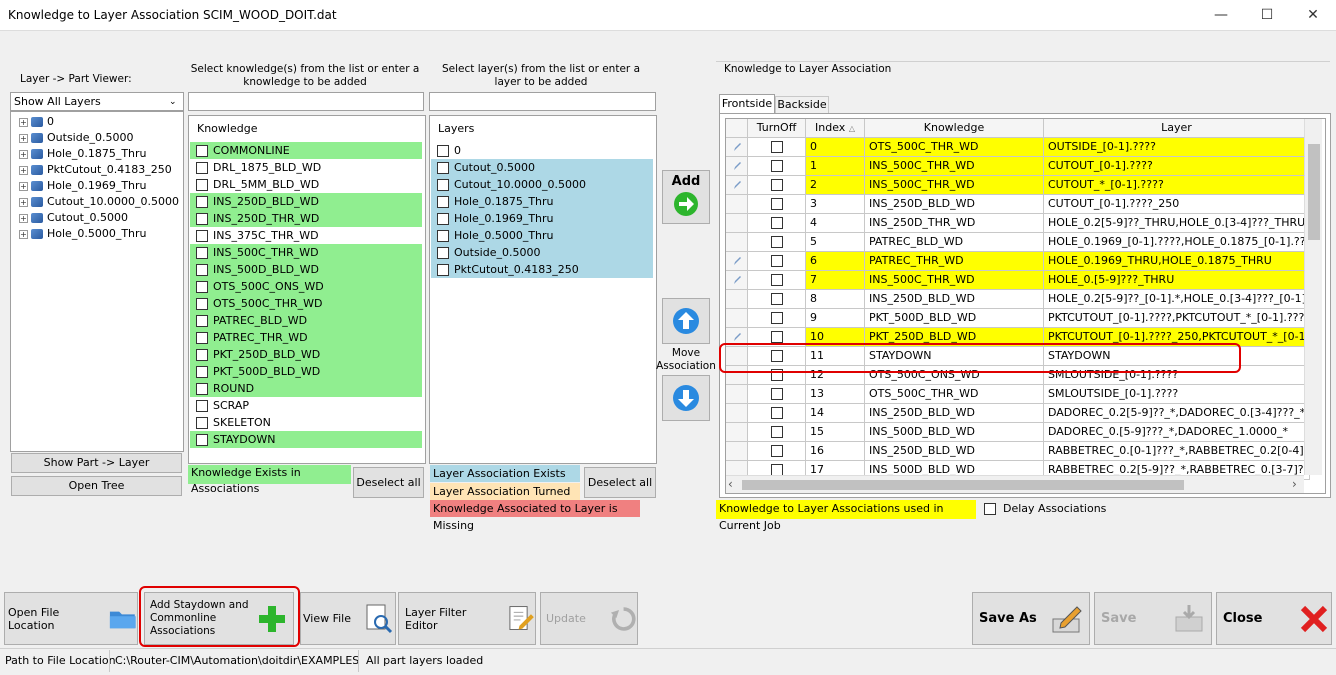  What do you see at coordinates (1267, 15) in the screenshot?
I see `maximize-button: ☐` at bounding box center [1267, 15].